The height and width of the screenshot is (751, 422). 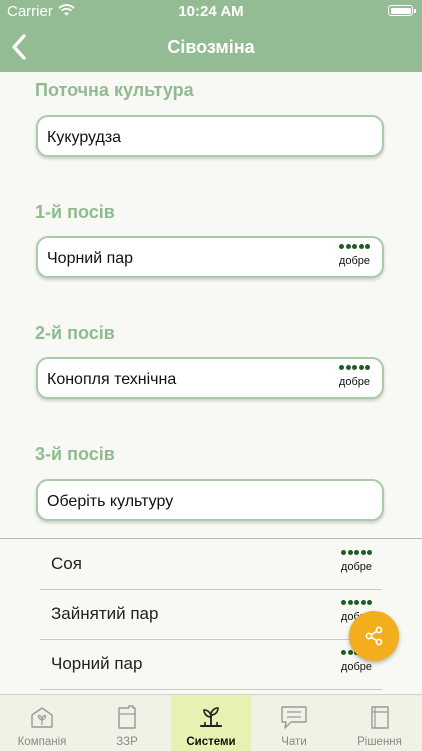 I want to click on tab-company: Компанія, so click(x=42, y=723).